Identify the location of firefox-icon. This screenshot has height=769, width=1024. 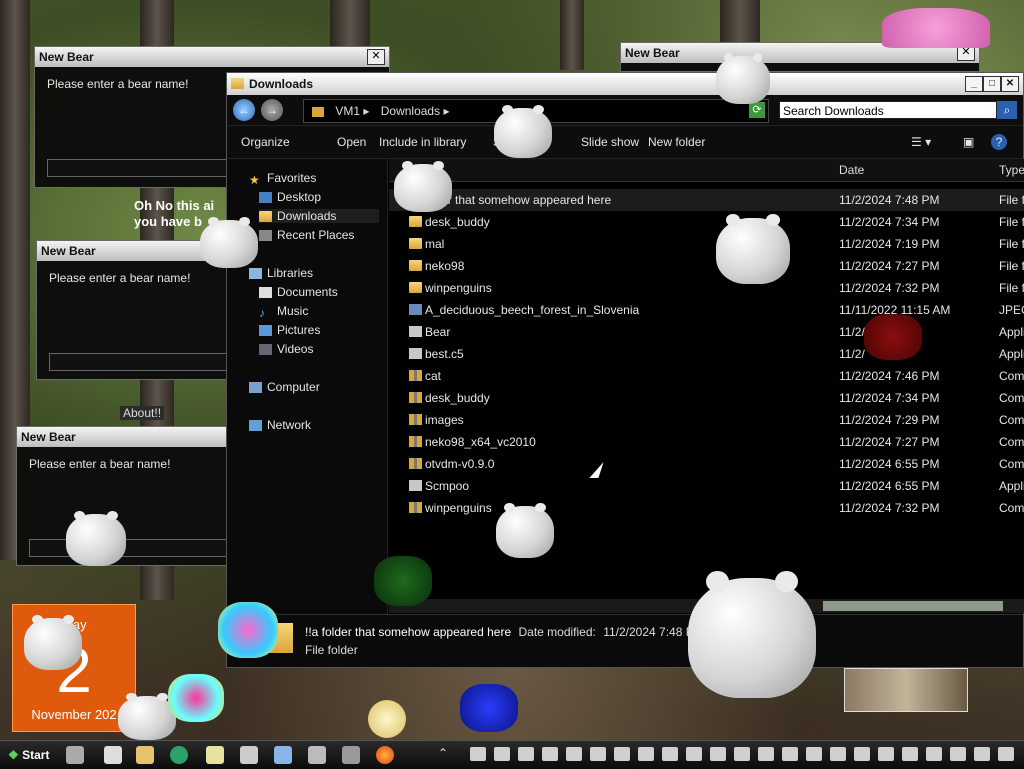
(385, 755).